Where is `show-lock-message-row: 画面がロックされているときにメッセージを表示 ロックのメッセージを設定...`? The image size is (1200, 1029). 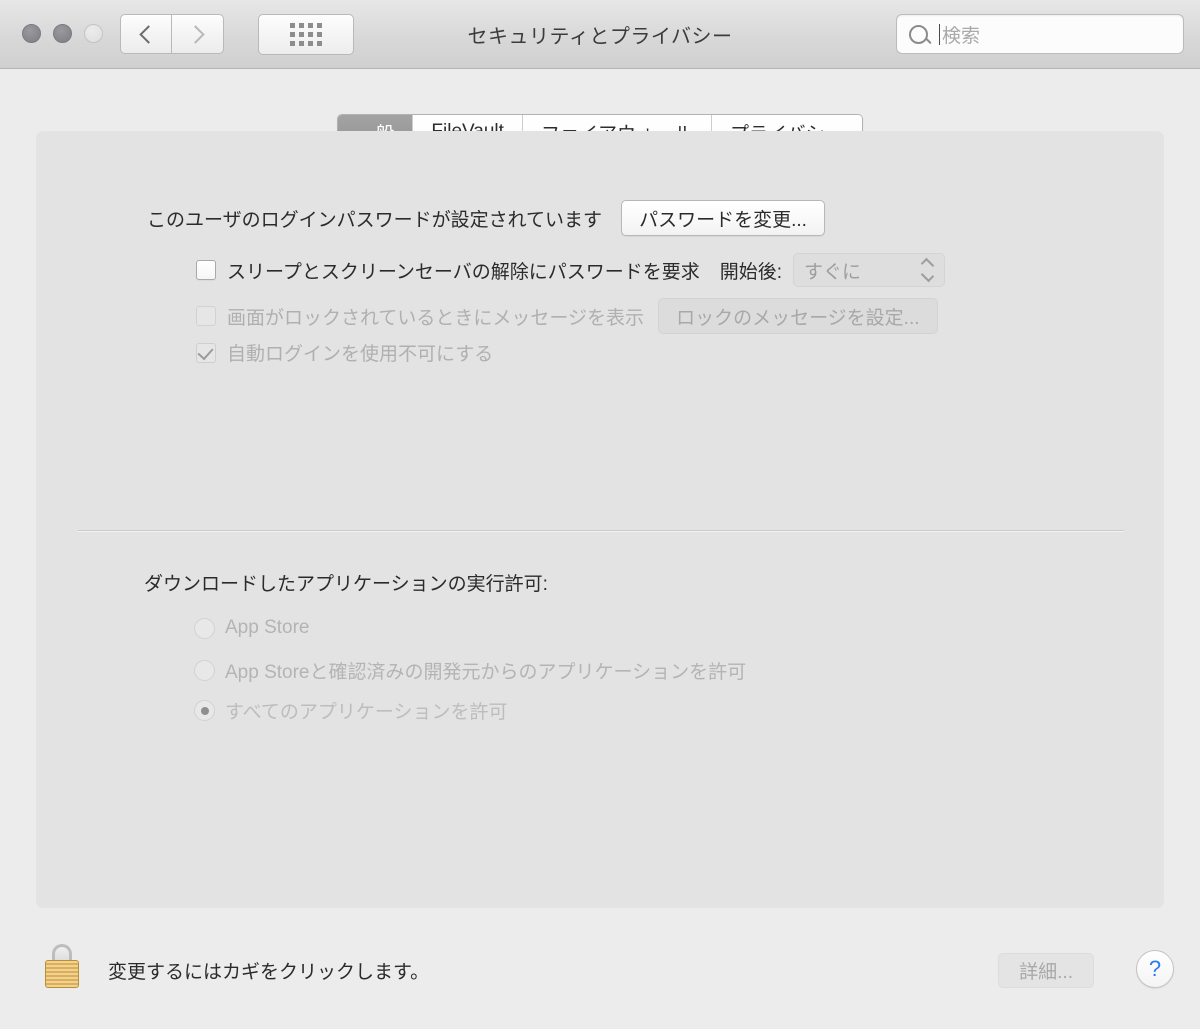 show-lock-message-row: 画面がロックされているときにメッセージを表示 ロックのメッセージを設定... is located at coordinates (567, 316).